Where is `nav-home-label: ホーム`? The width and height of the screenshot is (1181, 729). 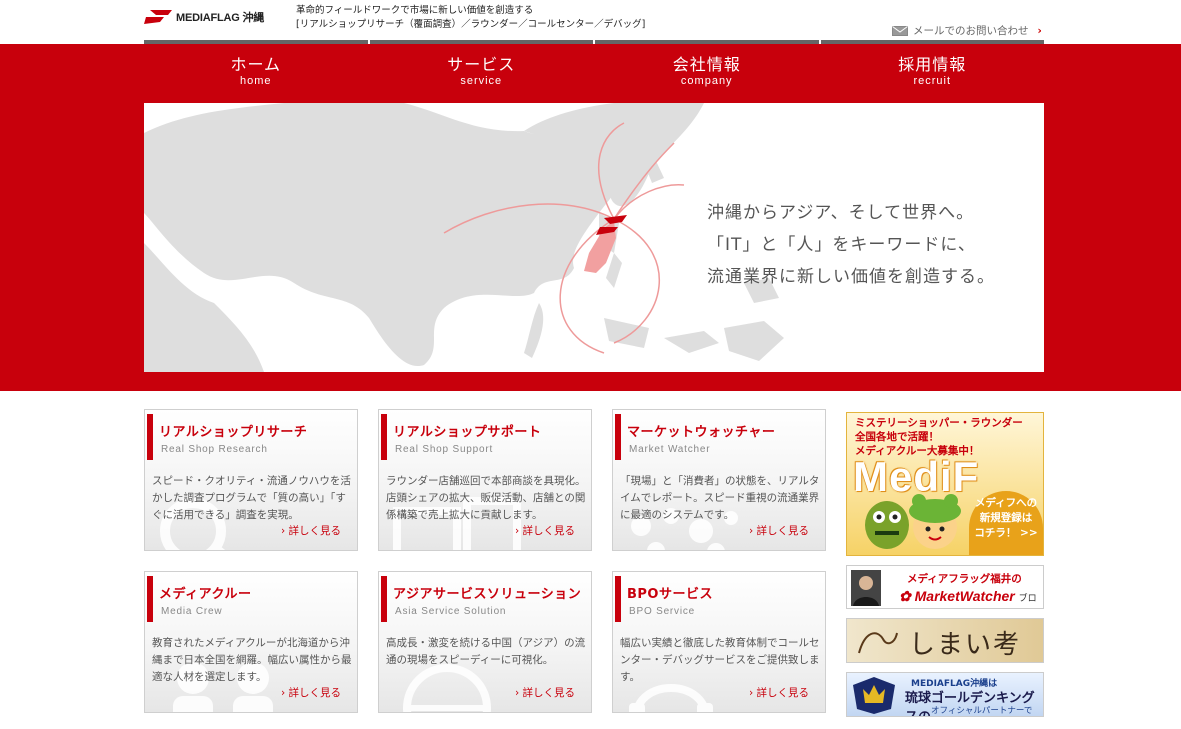
nav-home-label: ホーム is located at coordinates (256, 64).